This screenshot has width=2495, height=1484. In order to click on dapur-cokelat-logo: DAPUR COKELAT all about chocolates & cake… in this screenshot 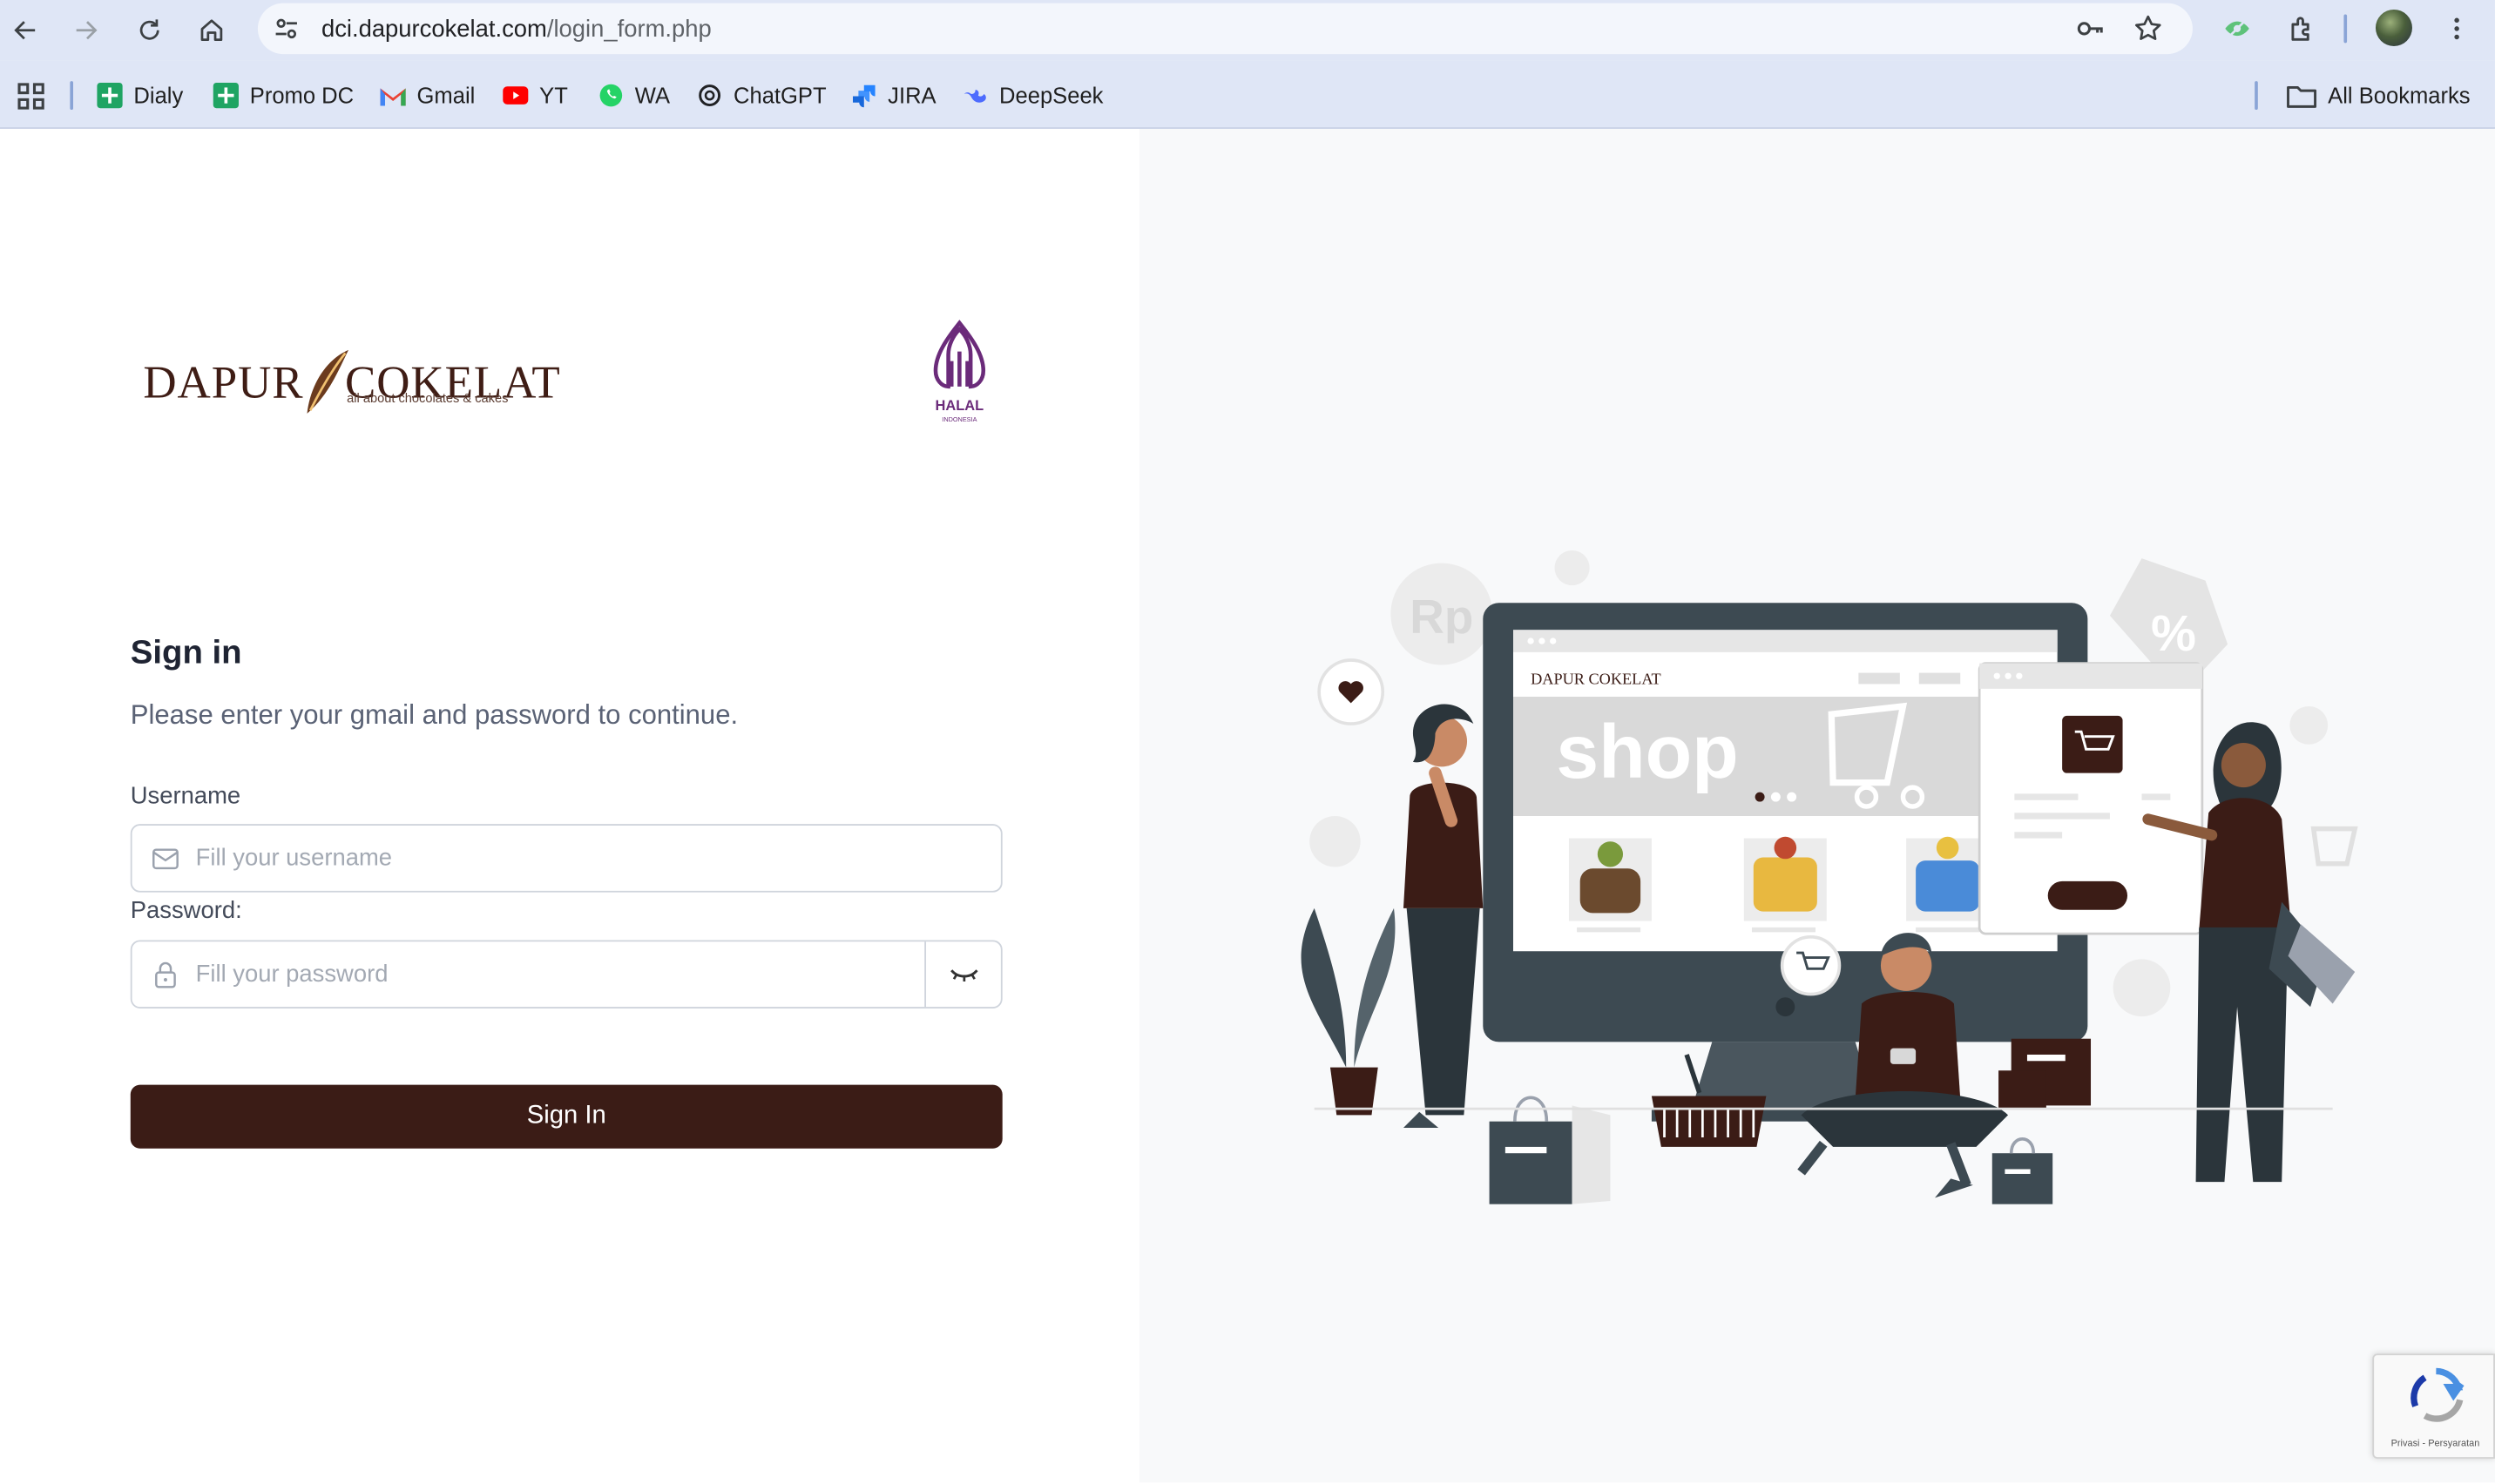, I will do `click(351, 375)`.